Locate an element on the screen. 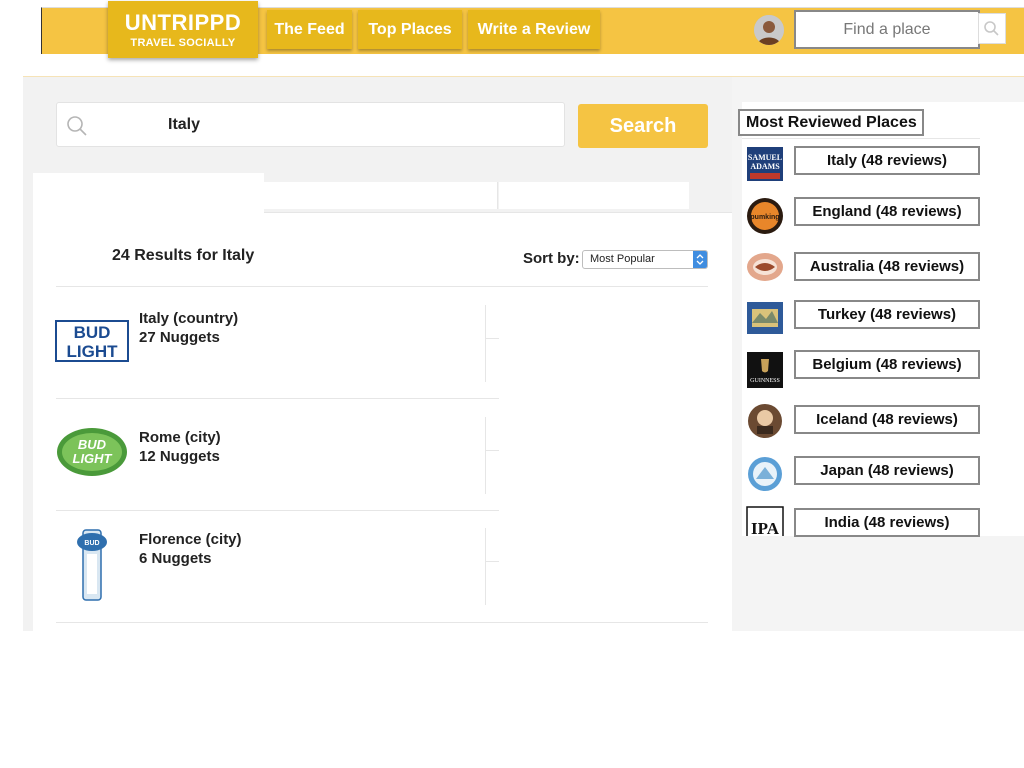 Image resolution: width=1024 pixels, height=768 pixels. sidebar-panel-edge is located at coordinates (1008, 319).